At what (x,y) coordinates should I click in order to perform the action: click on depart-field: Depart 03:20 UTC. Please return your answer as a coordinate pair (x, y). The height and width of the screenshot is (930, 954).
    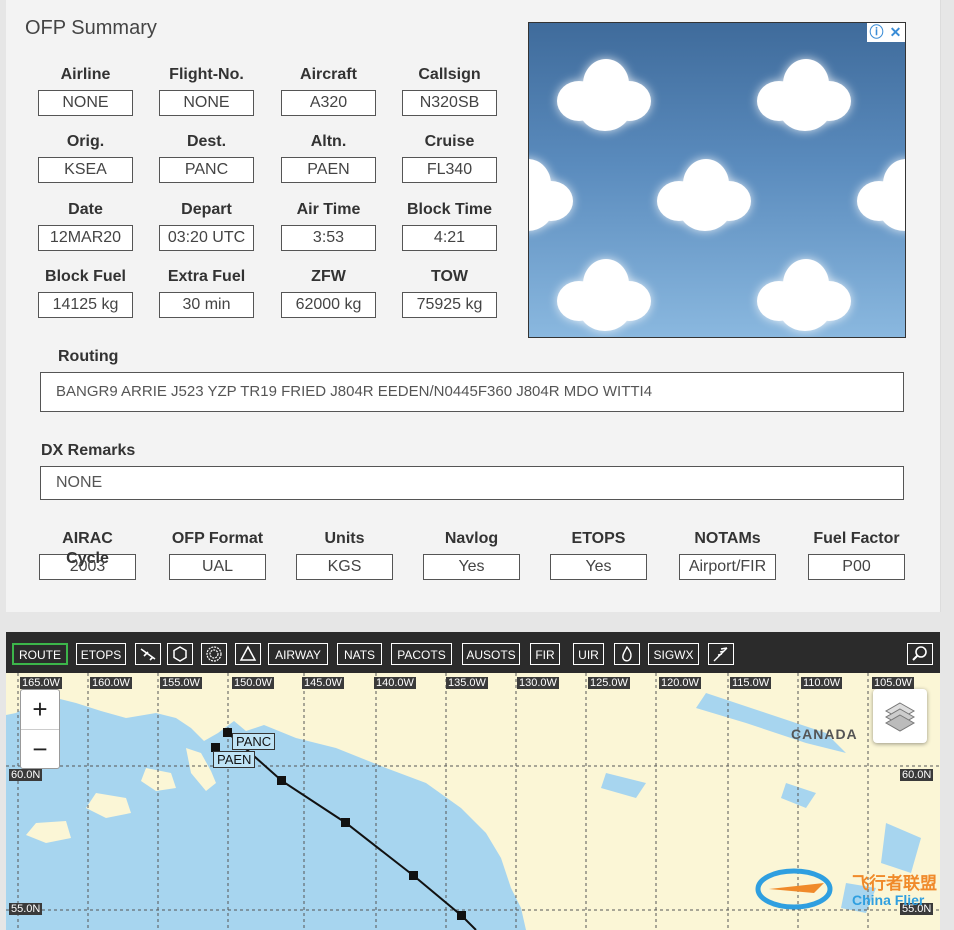
    Looking at the image, I should click on (206, 225).